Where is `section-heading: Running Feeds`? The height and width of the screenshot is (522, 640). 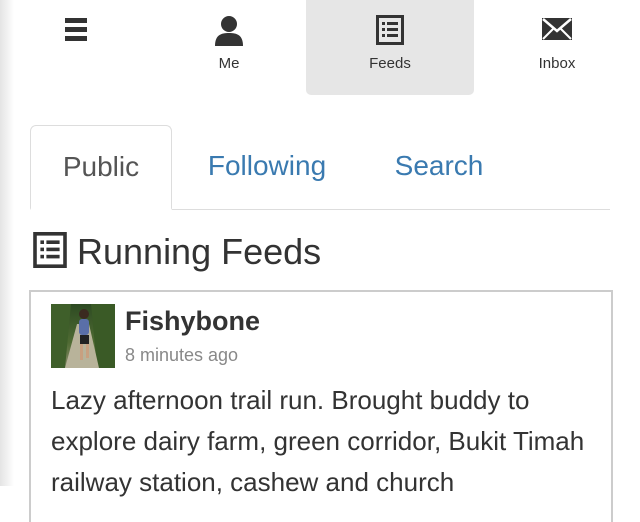
section-heading: Running Feeds is located at coordinates (177, 252).